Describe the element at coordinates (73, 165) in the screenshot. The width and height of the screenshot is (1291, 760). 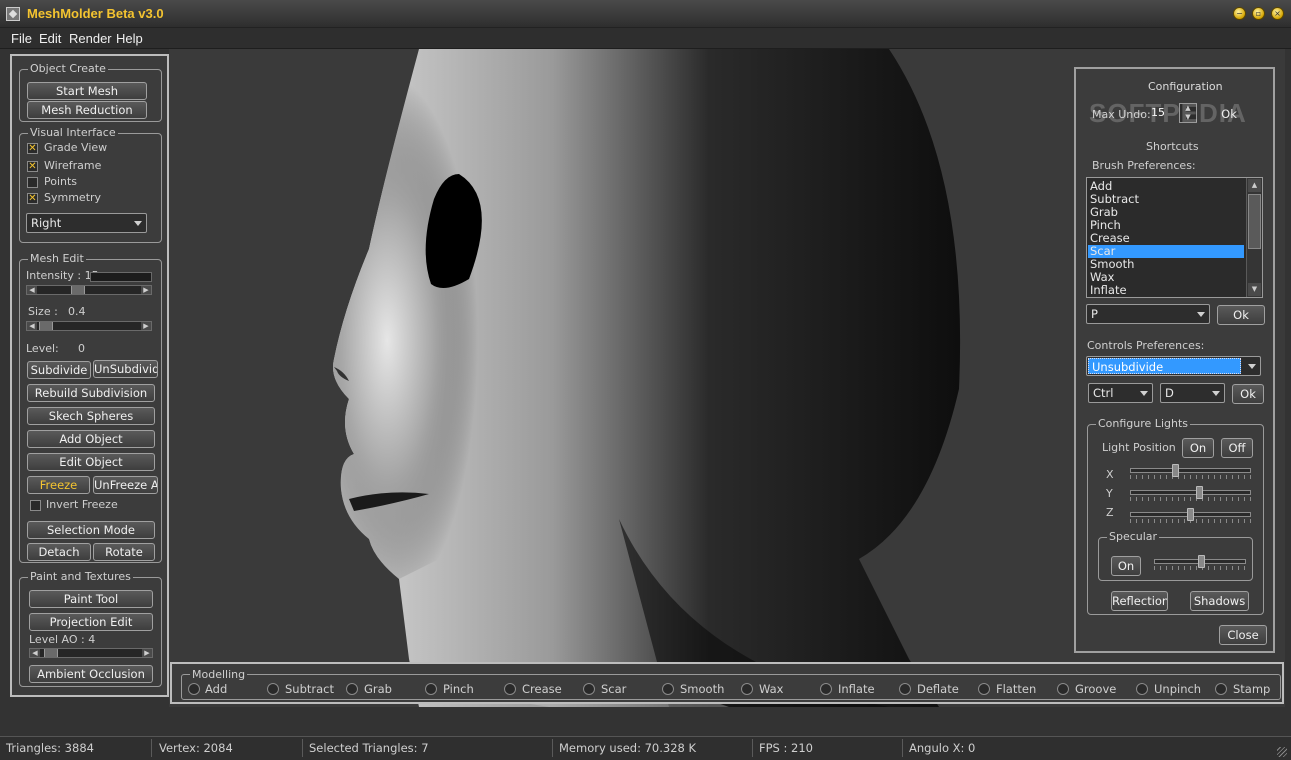
I see `wireframe-label: Wireframe` at that location.